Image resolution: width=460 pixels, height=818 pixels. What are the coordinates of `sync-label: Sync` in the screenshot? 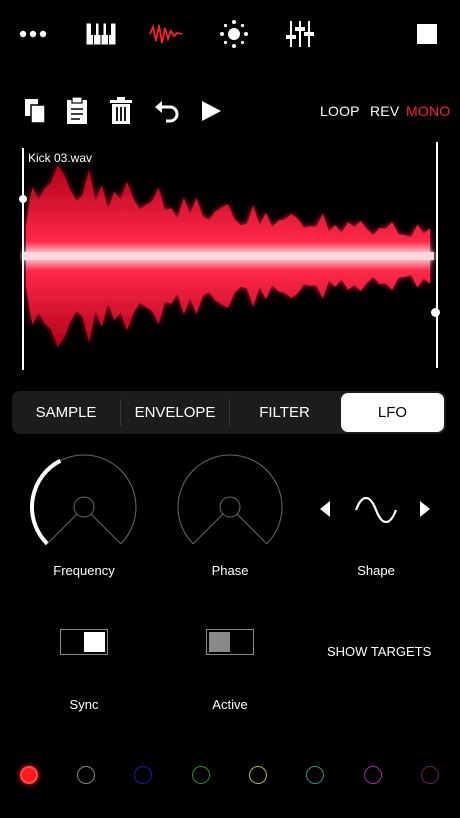 It's located at (84, 704).